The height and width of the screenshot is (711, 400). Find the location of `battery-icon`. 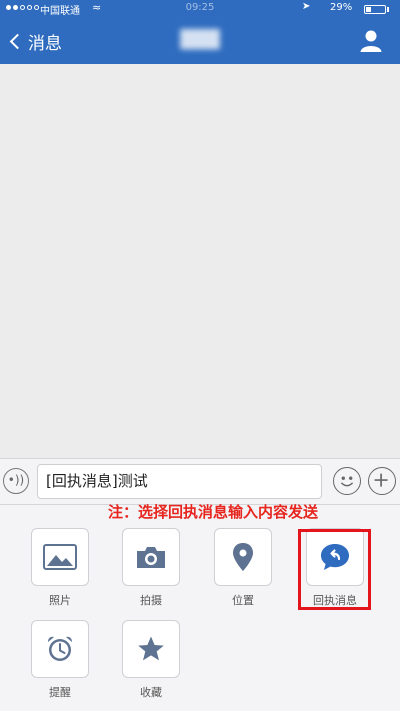

battery-icon is located at coordinates (375, 9).